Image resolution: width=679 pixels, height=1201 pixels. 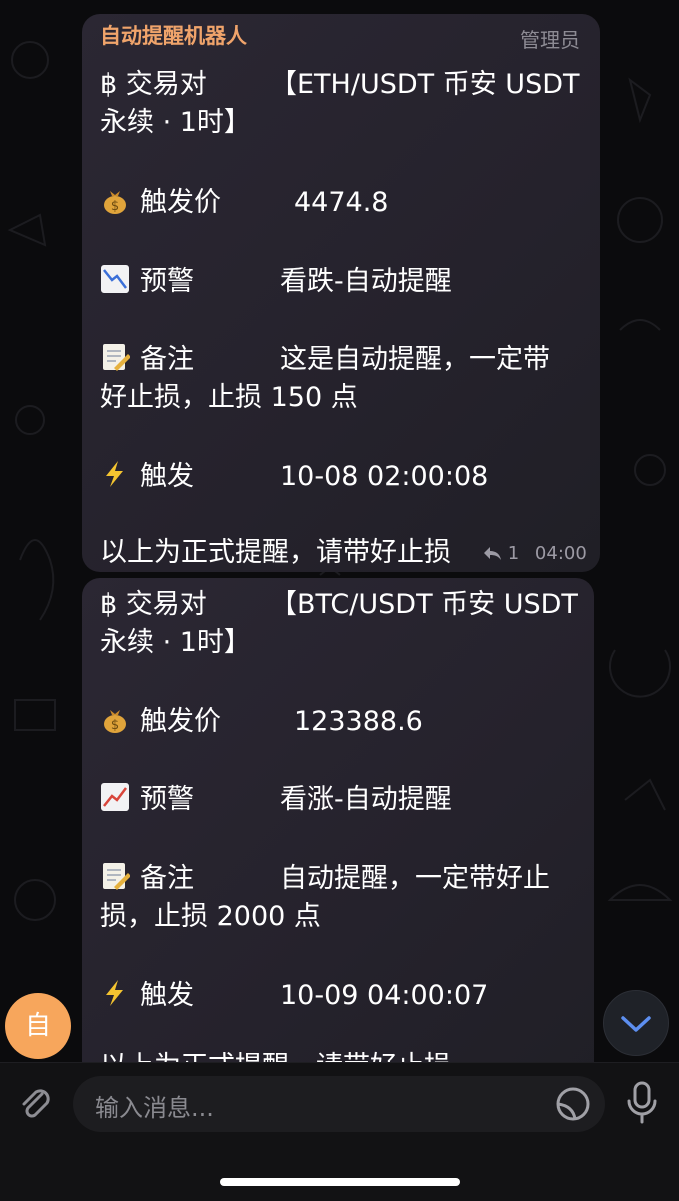 I want to click on pair-value: 【ETH/USDT 币安 USDT, so click(x=425, y=84).